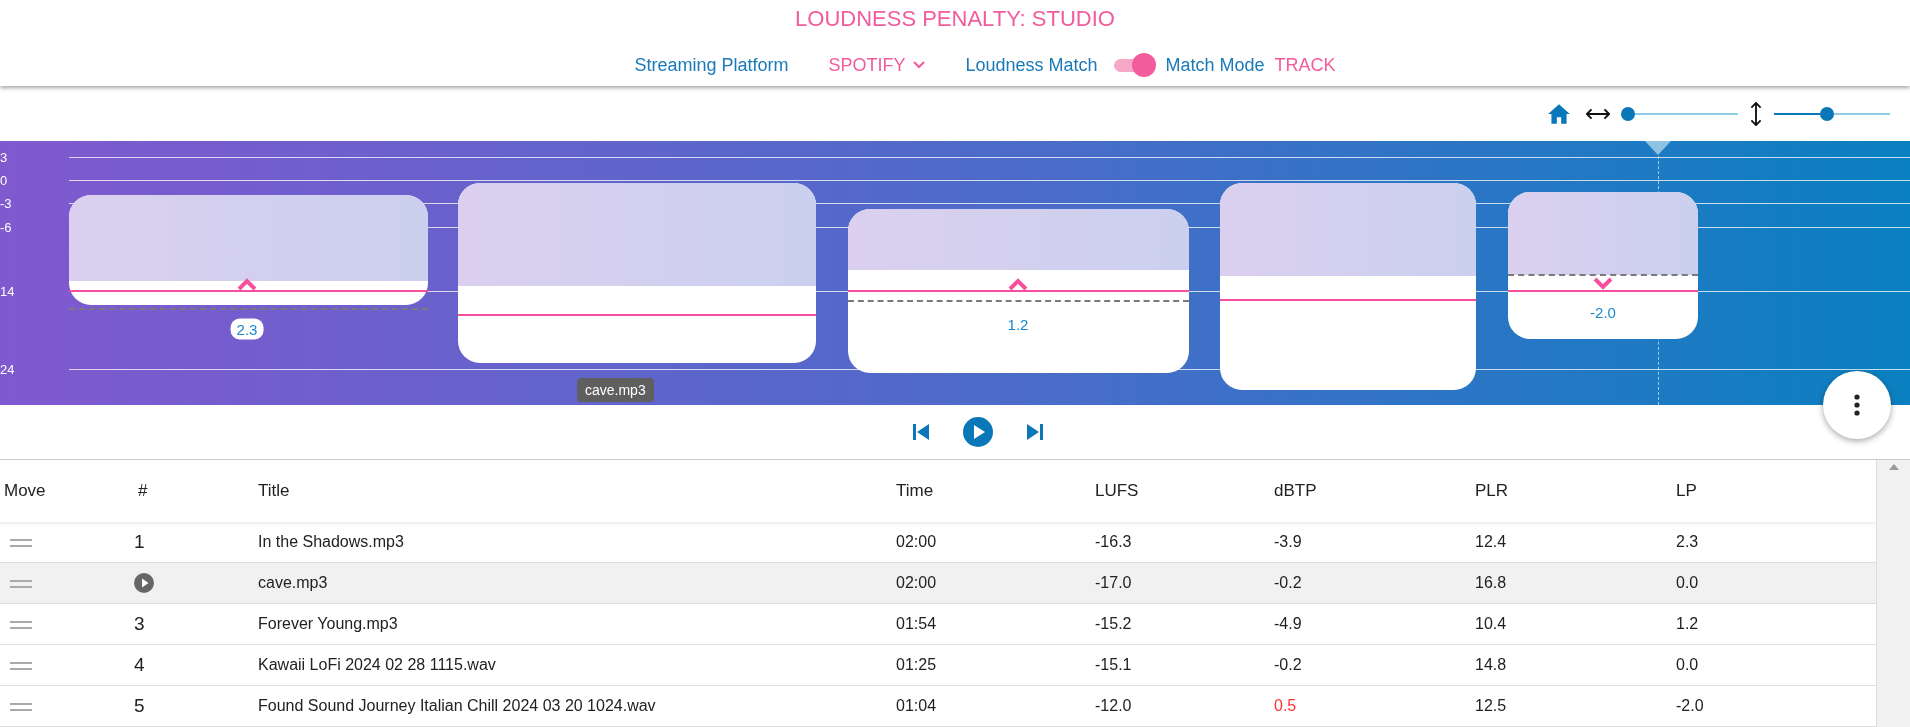 This screenshot has width=1910, height=727. Describe the element at coordinates (6, 227) in the screenshot. I see `axis-label: -6` at that location.